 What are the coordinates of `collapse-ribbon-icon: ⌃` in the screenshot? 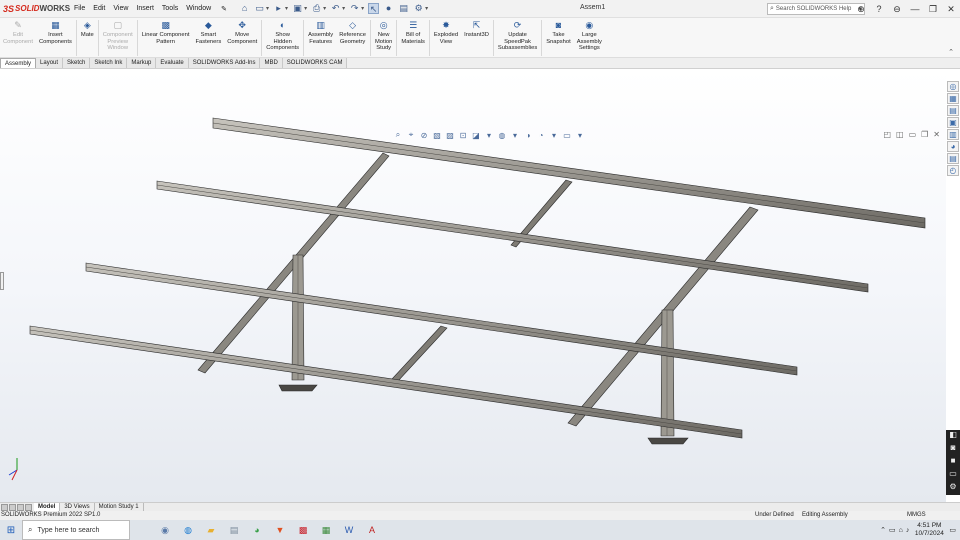 It's located at (951, 52).